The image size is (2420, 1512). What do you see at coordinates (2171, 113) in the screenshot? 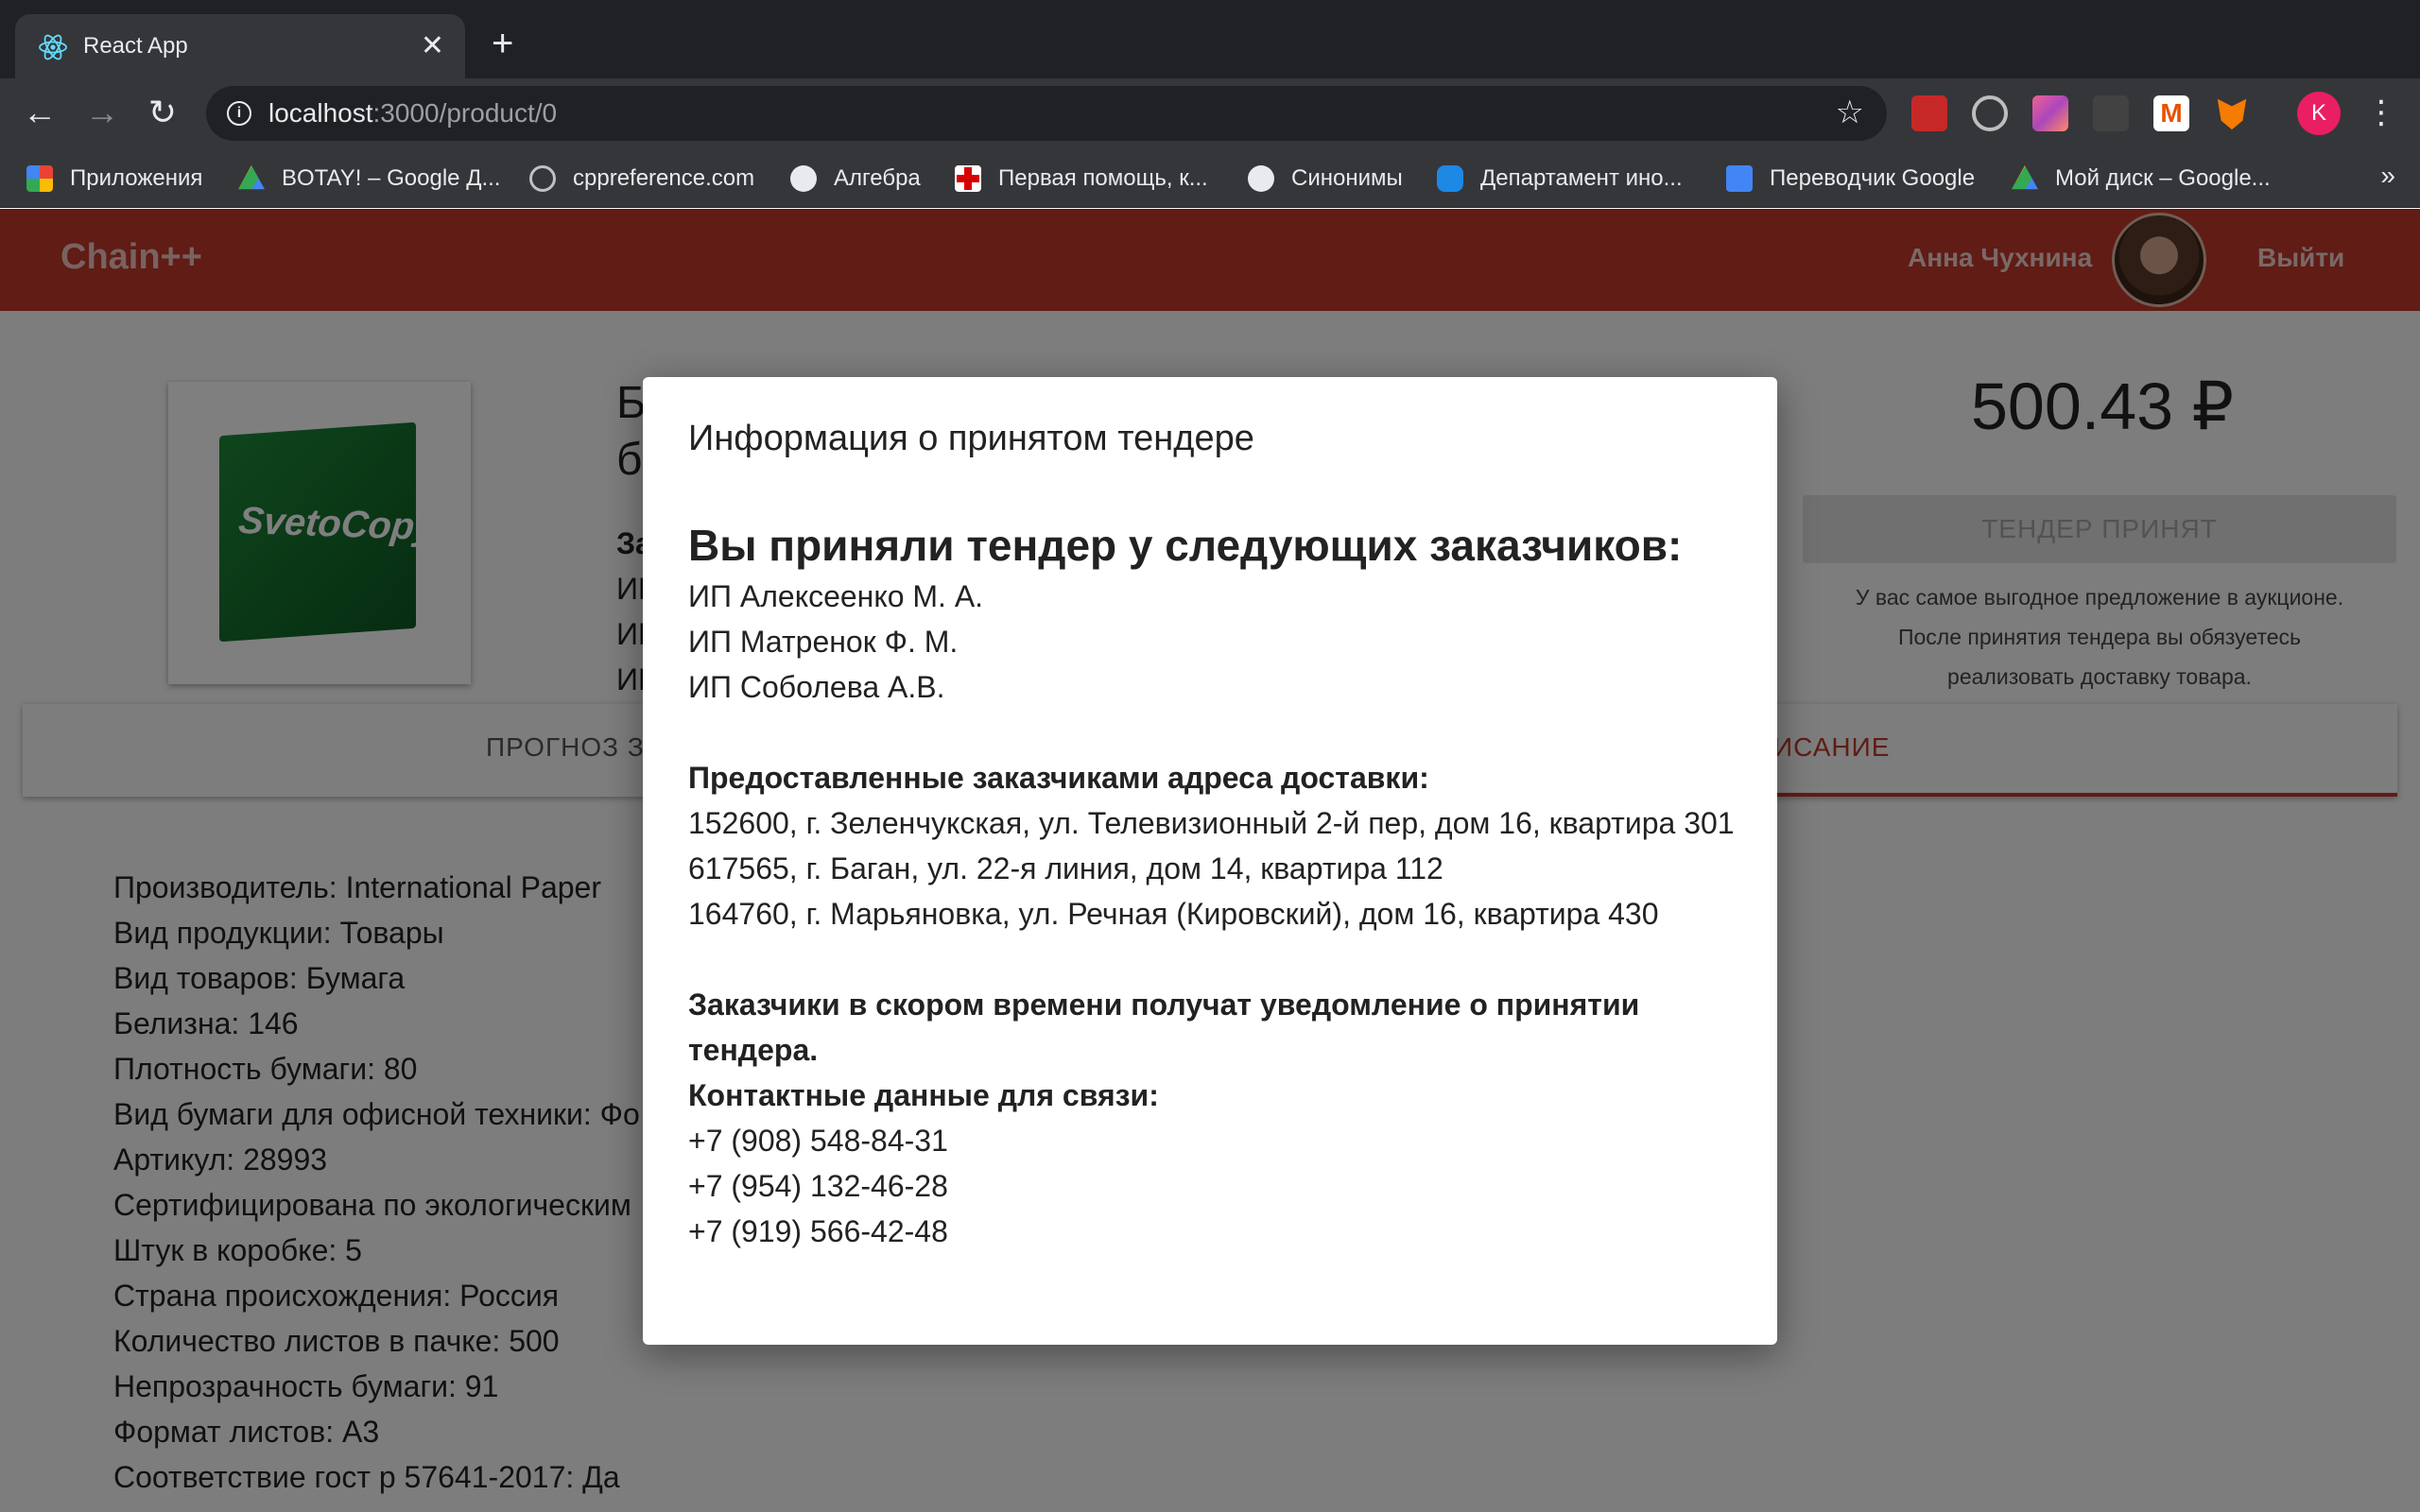
I see `extension-m-icon: M` at bounding box center [2171, 113].